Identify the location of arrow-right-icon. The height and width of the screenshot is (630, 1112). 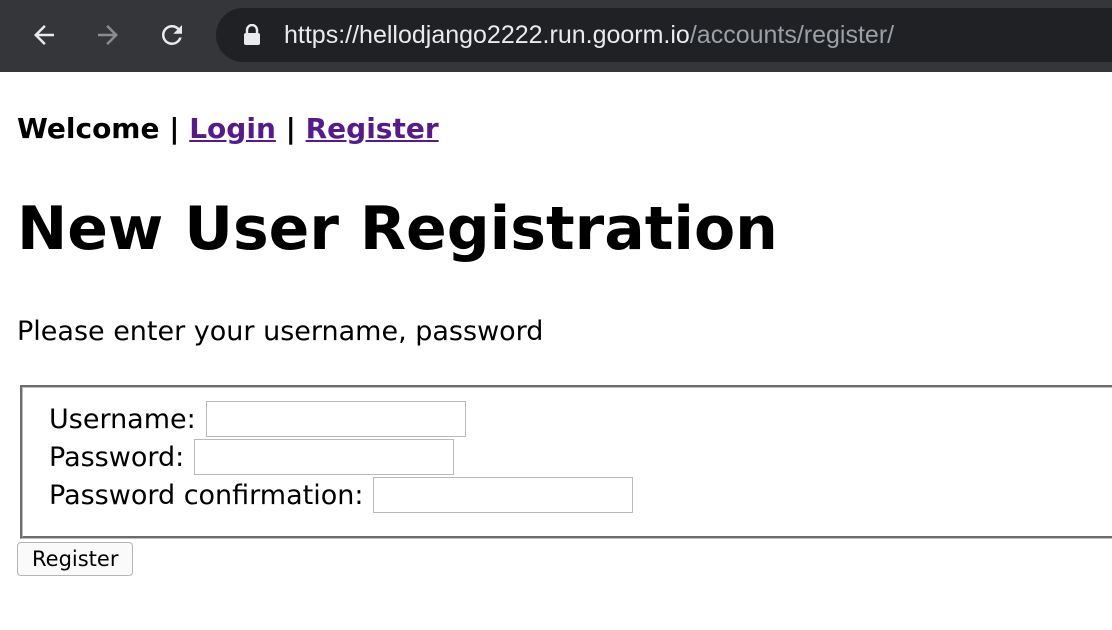
(108, 35).